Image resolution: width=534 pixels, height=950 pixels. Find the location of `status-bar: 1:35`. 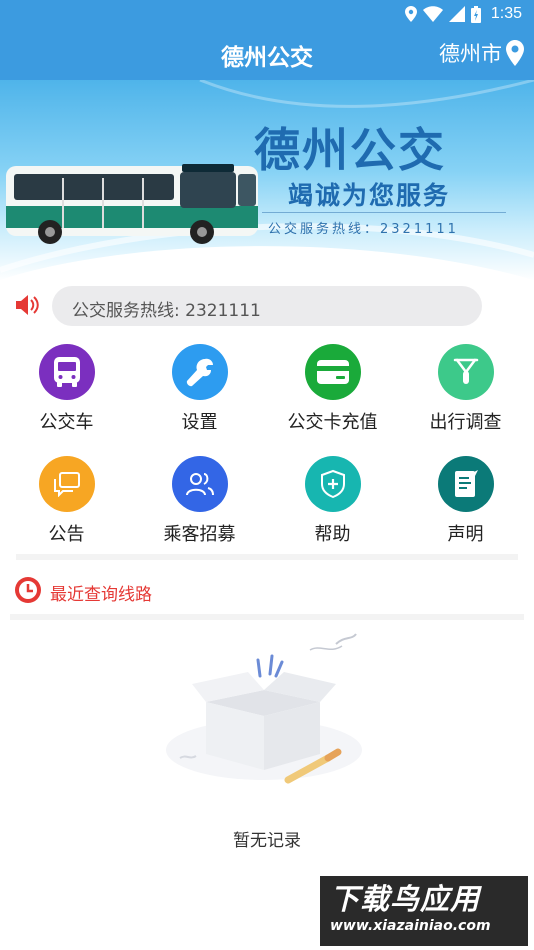

status-bar: 1:35 is located at coordinates (267, 14).